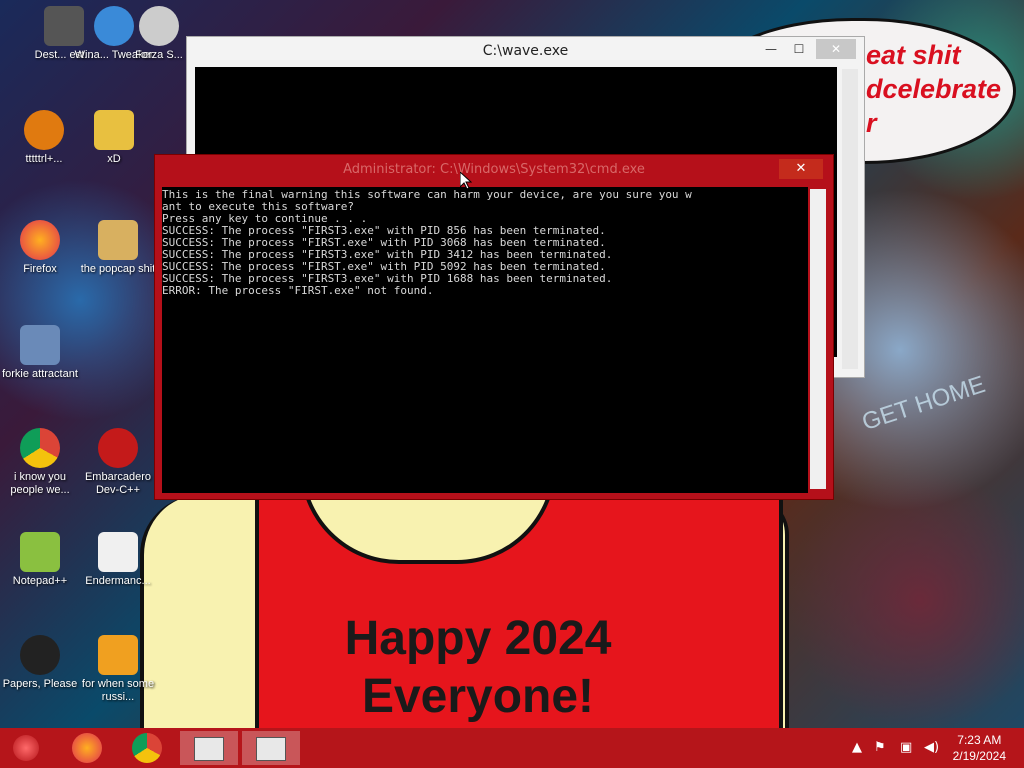 The image size is (1024, 768). I want to click on start-button, so click(26, 748).